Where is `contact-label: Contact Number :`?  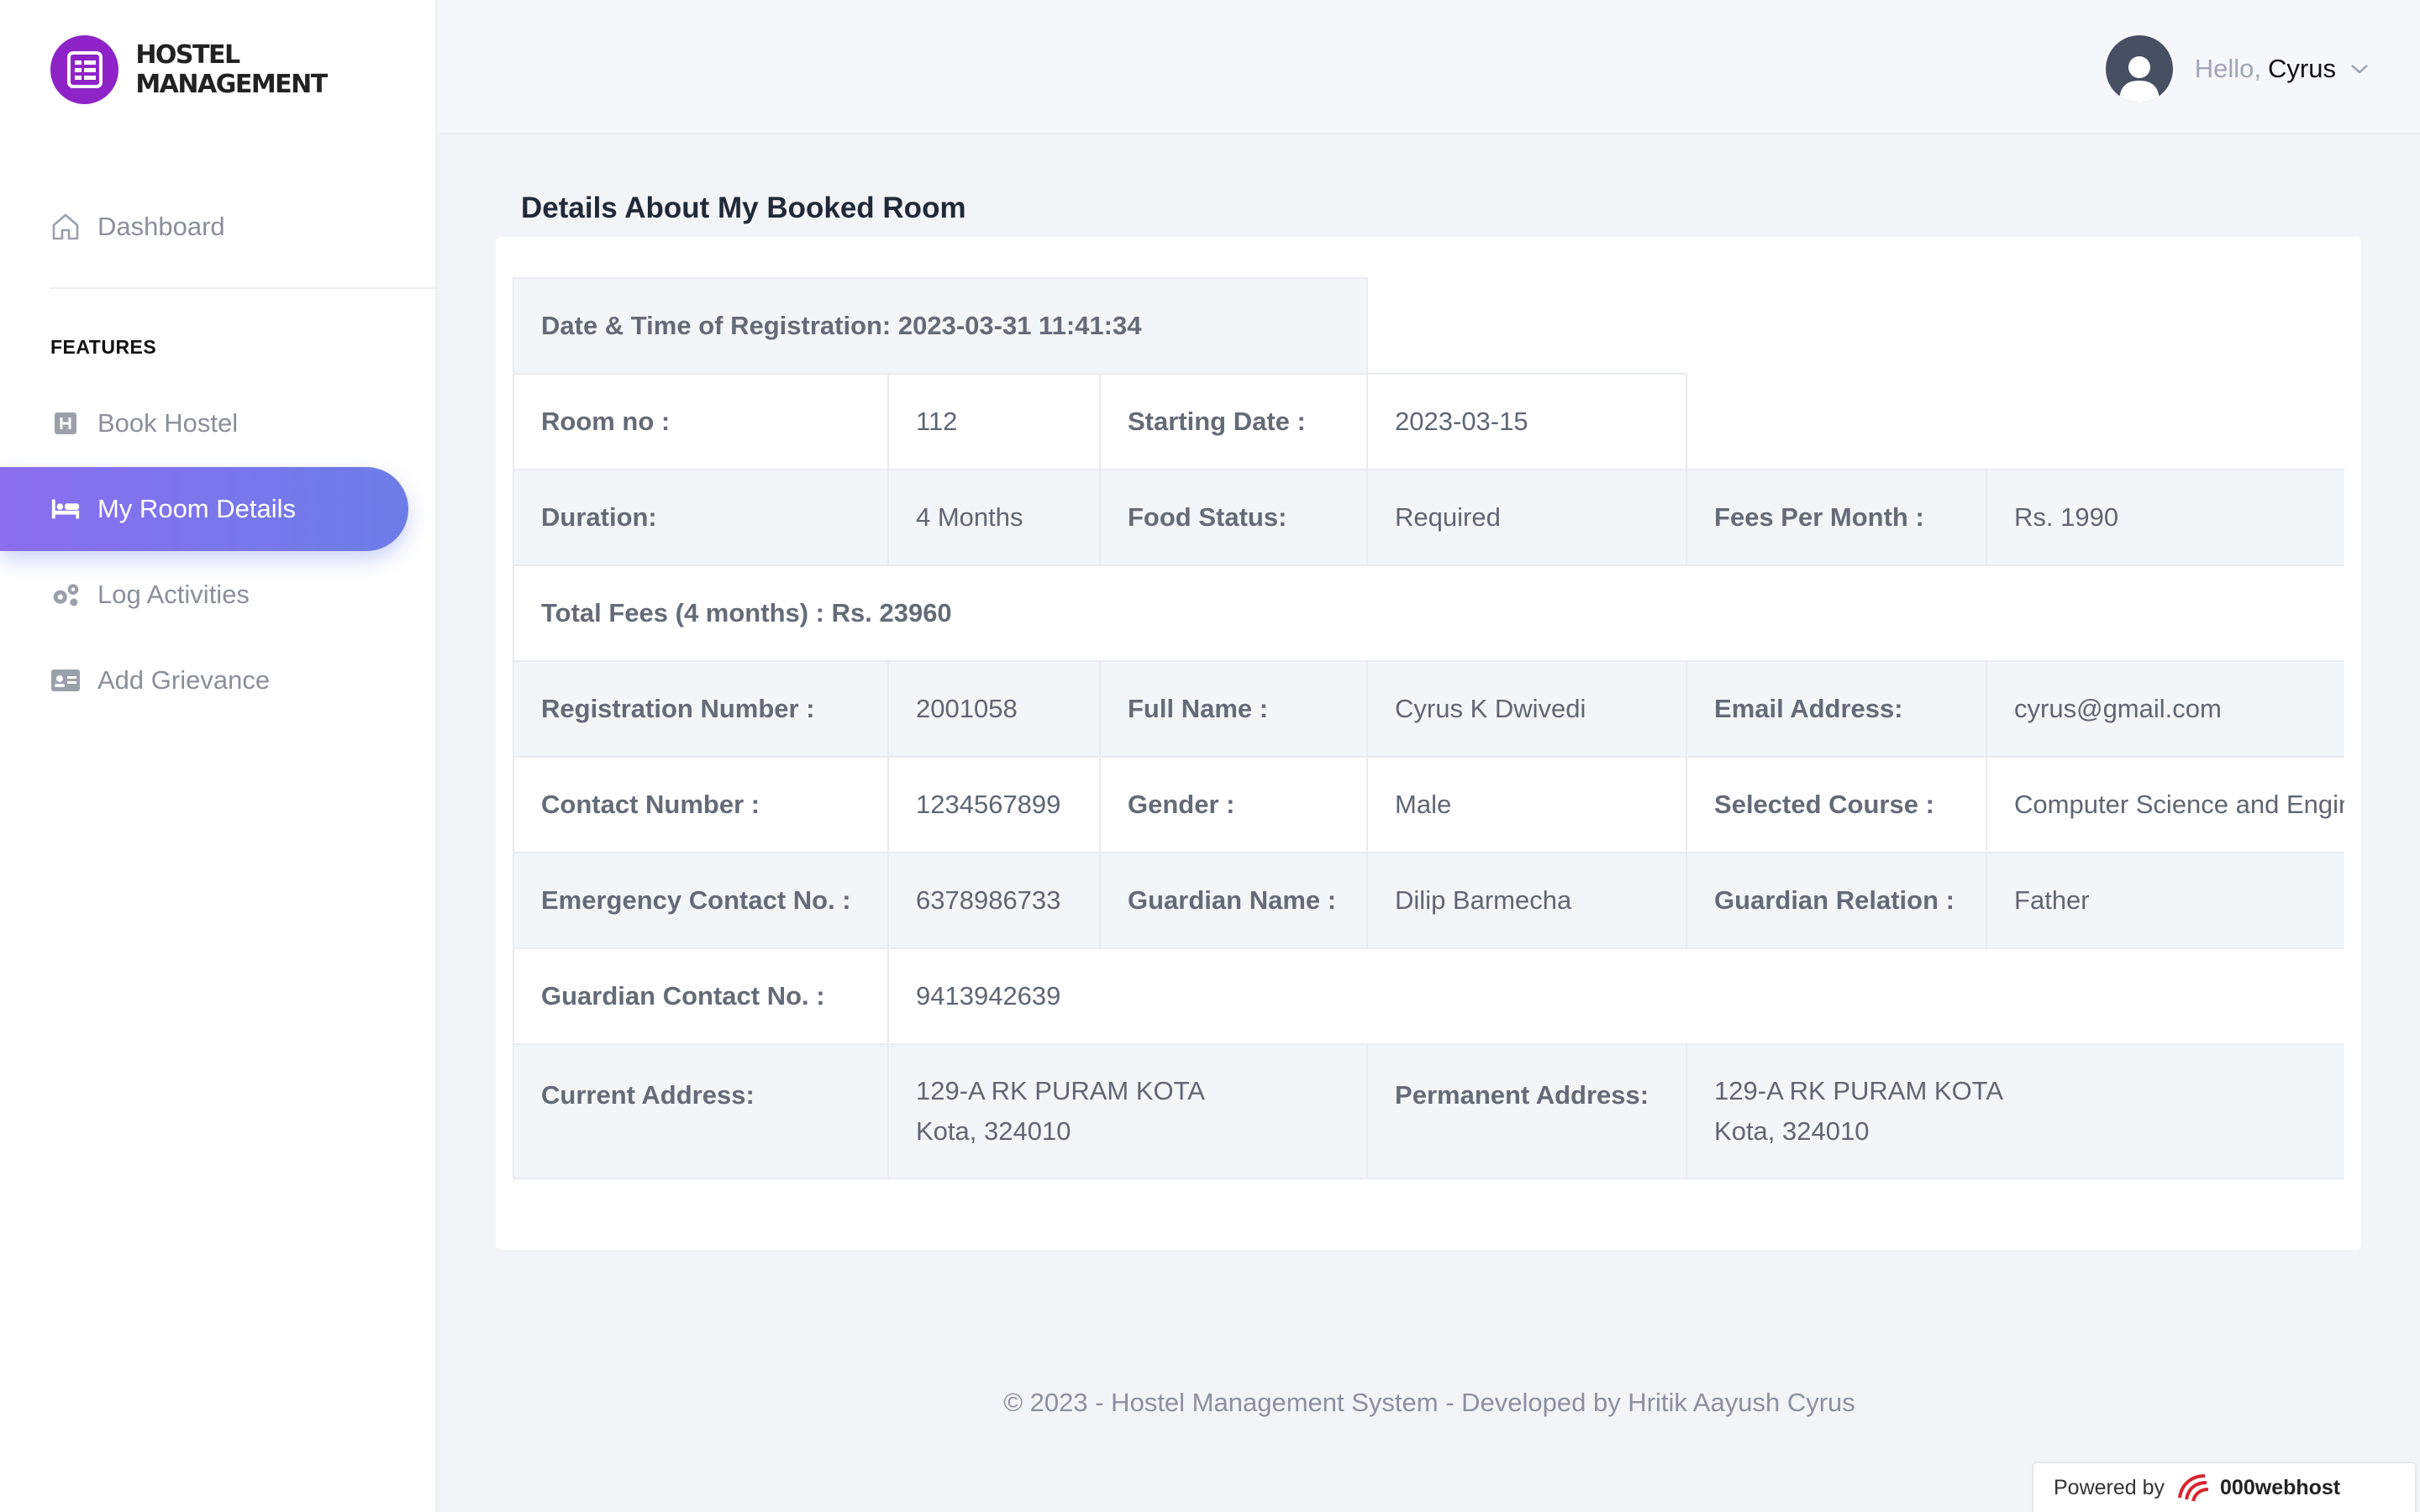
contact-label: Contact Number : is located at coordinates (701, 804).